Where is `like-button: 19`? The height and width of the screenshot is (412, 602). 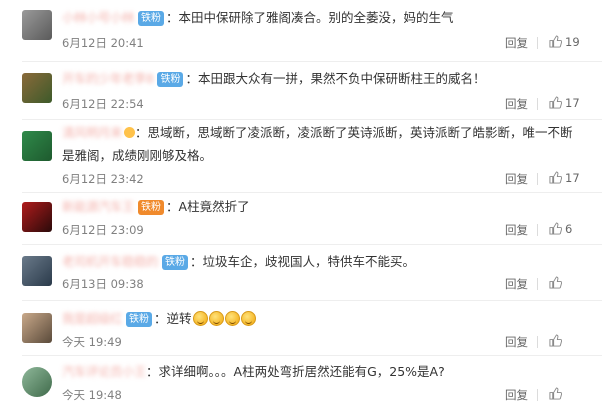
like-button: 19 is located at coordinates (564, 42).